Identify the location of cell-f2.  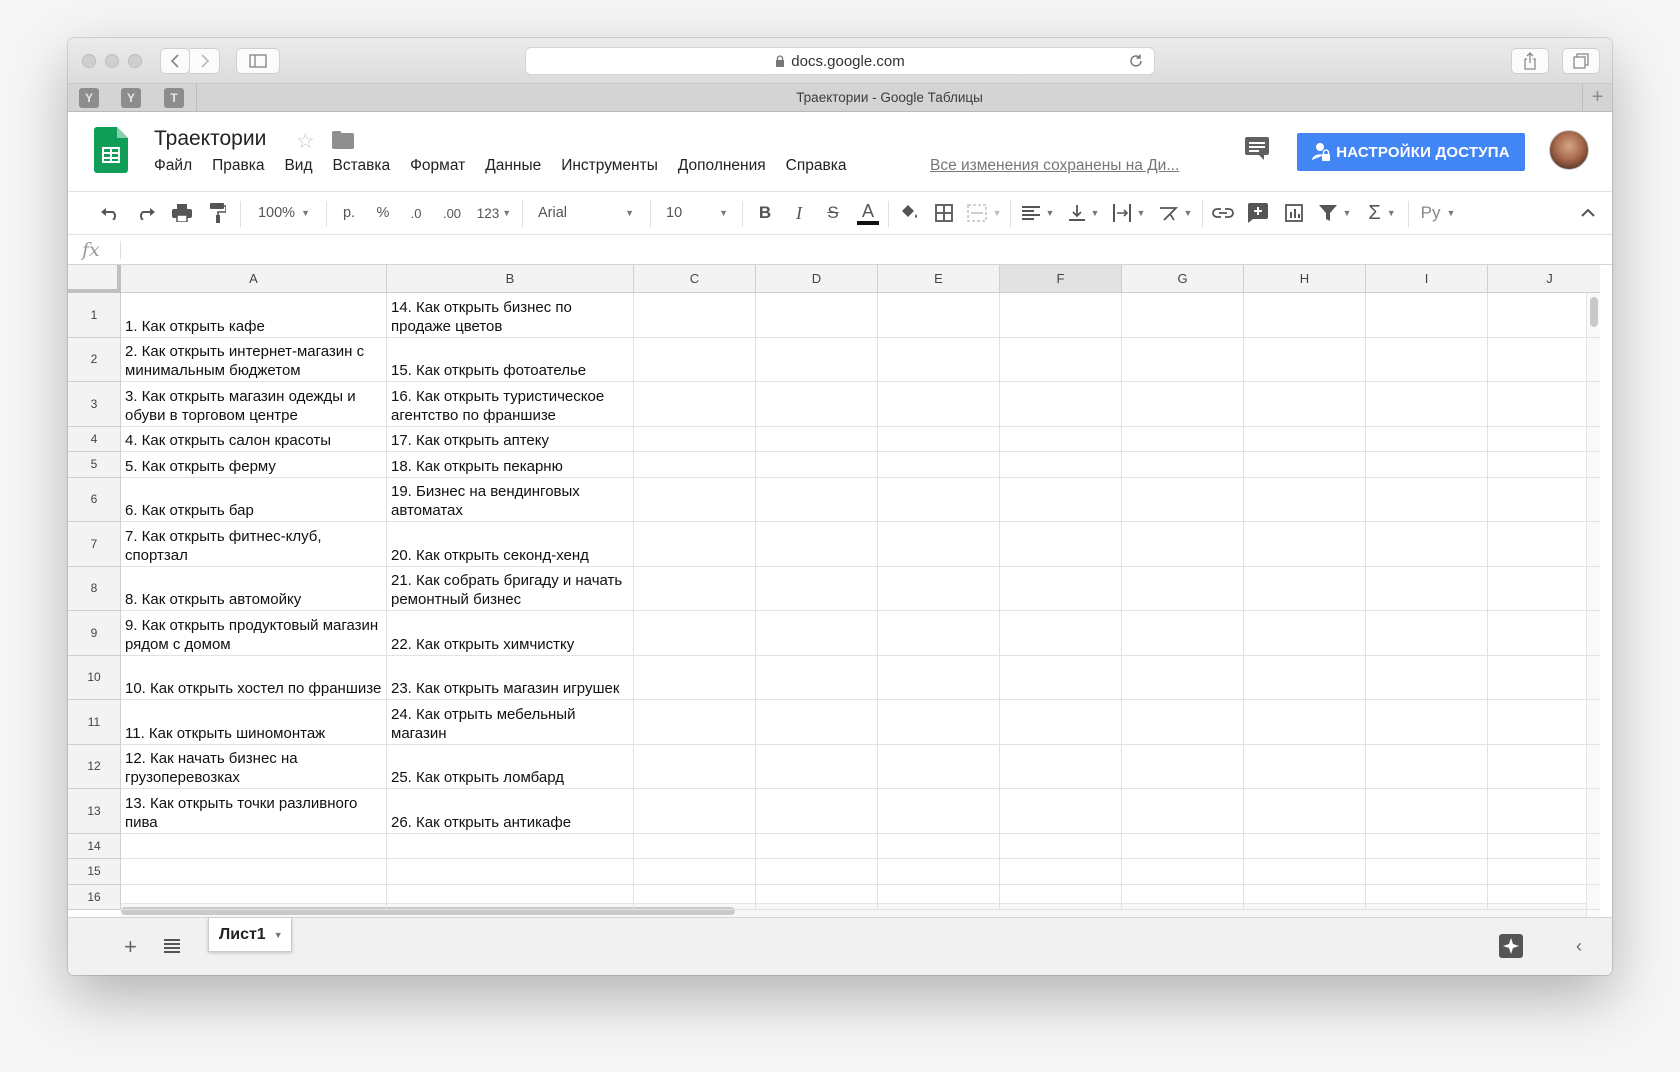
(1061, 359).